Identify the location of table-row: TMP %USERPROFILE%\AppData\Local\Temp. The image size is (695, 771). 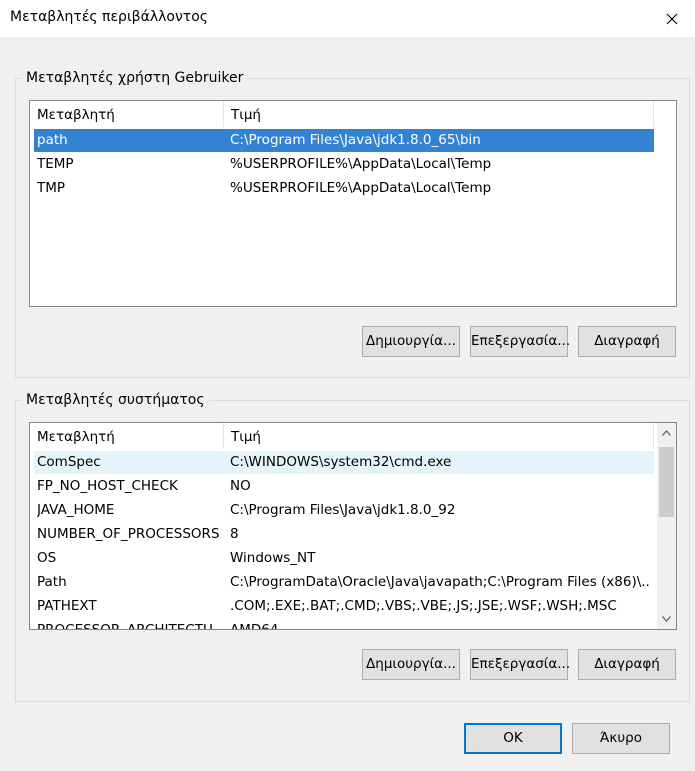
(344, 188).